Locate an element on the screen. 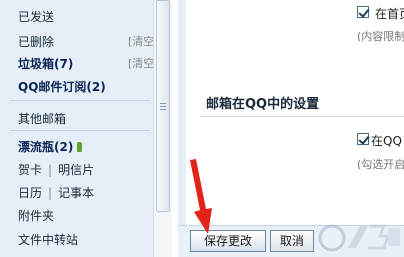 This screenshot has width=404, height=257. homepage-option-label: 在首页 is located at coordinates (389, 14).